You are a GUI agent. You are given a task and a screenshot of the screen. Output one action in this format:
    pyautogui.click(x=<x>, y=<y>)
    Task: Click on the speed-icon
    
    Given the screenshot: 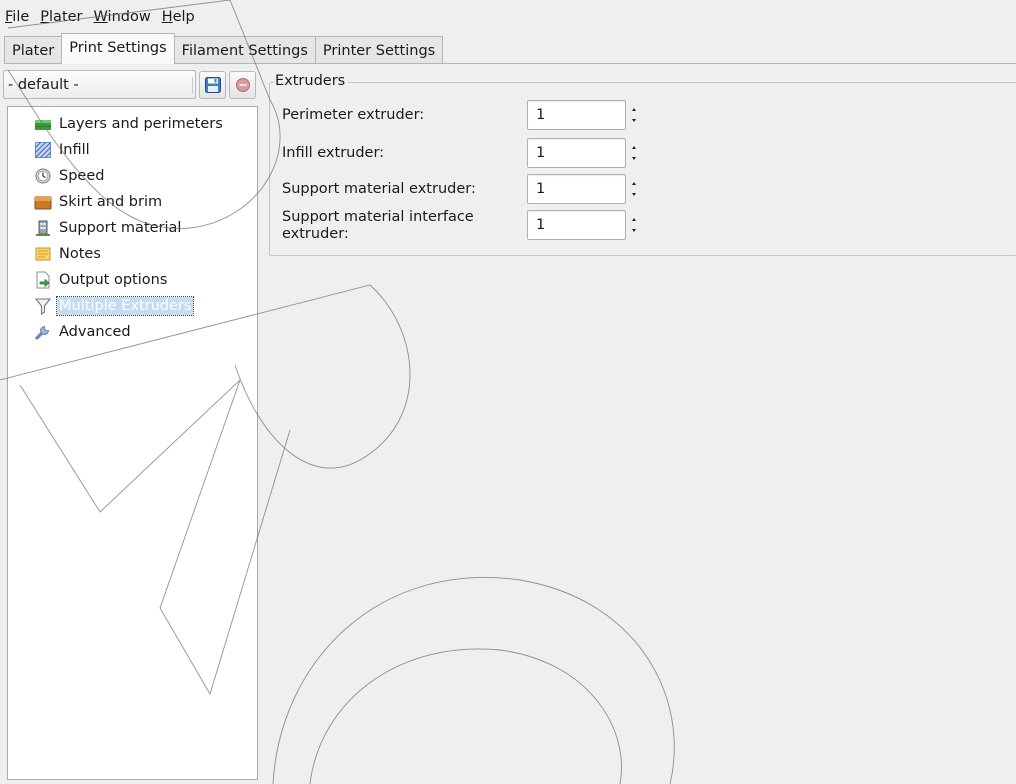 What is the action you would take?
    pyautogui.click(x=43, y=176)
    